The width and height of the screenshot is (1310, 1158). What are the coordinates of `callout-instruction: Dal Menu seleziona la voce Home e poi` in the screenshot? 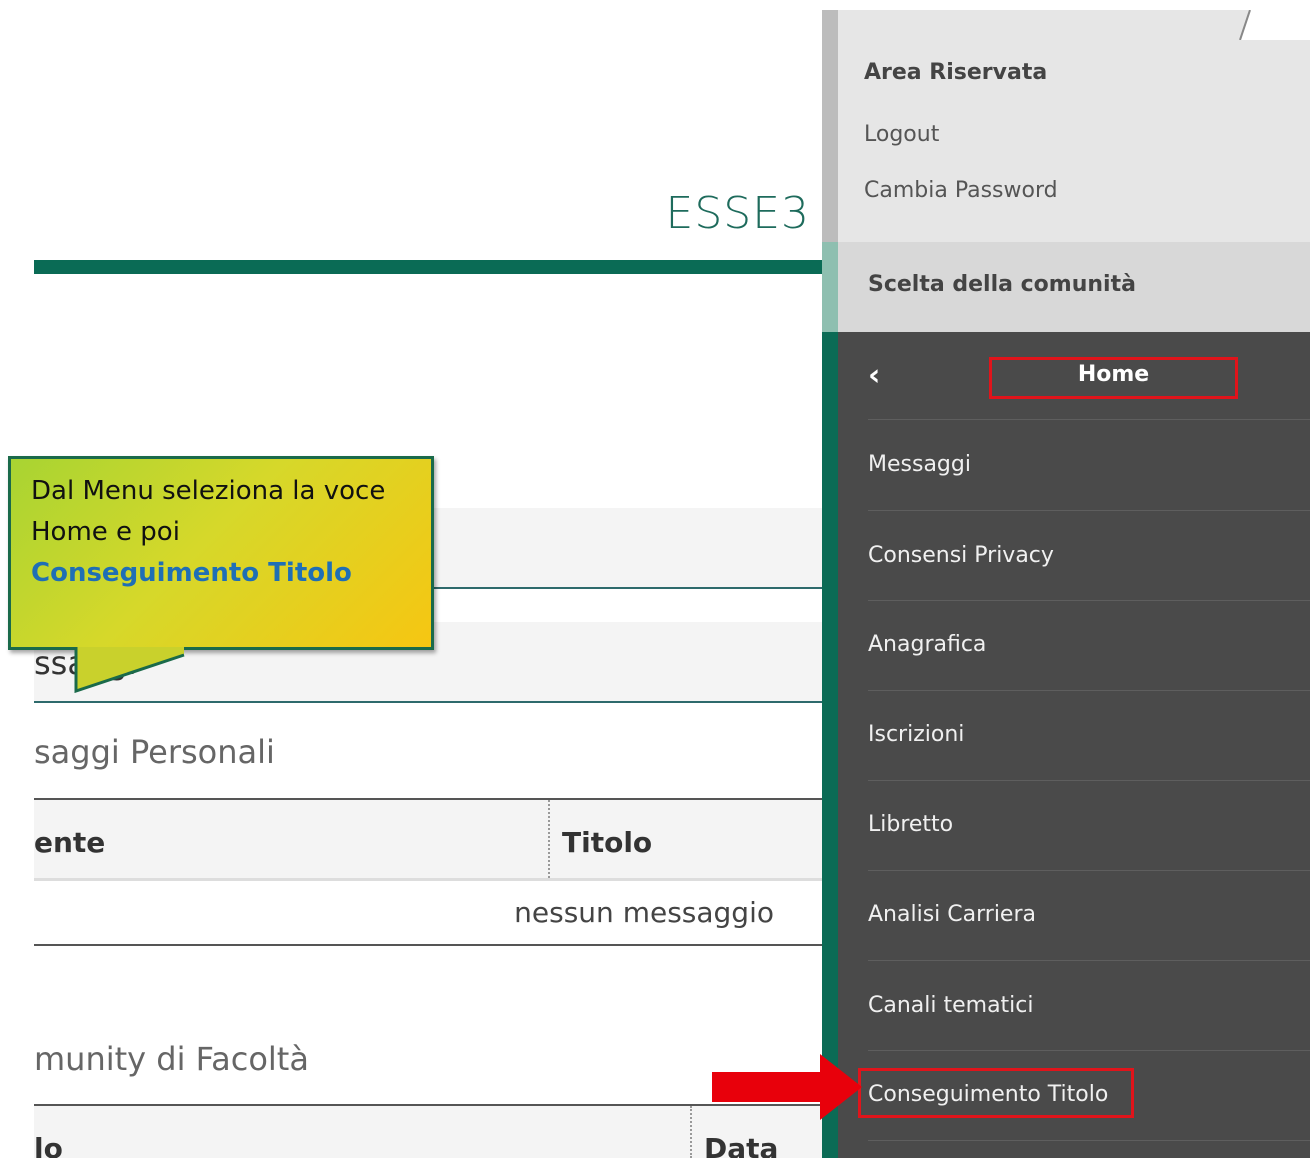 It's located at (208, 511).